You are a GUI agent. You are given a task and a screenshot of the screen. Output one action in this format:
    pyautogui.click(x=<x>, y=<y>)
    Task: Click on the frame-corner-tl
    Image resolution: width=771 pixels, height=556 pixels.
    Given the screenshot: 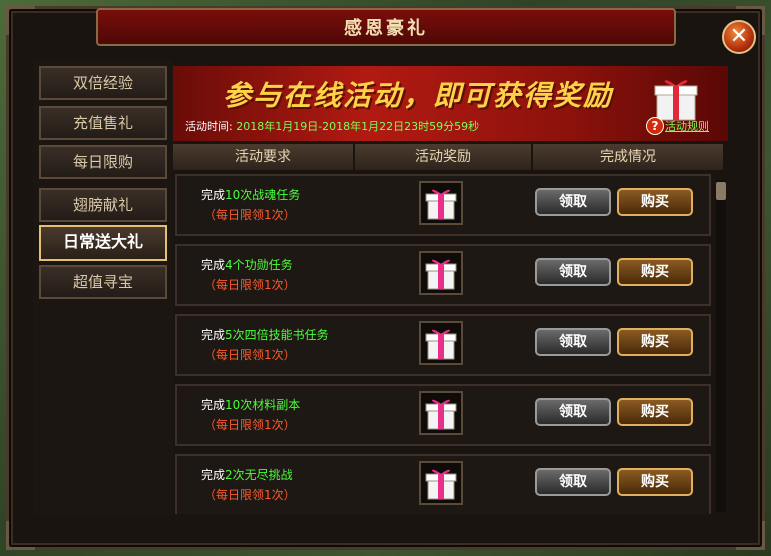 What is the action you would take?
    pyautogui.click(x=20, y=20)
    